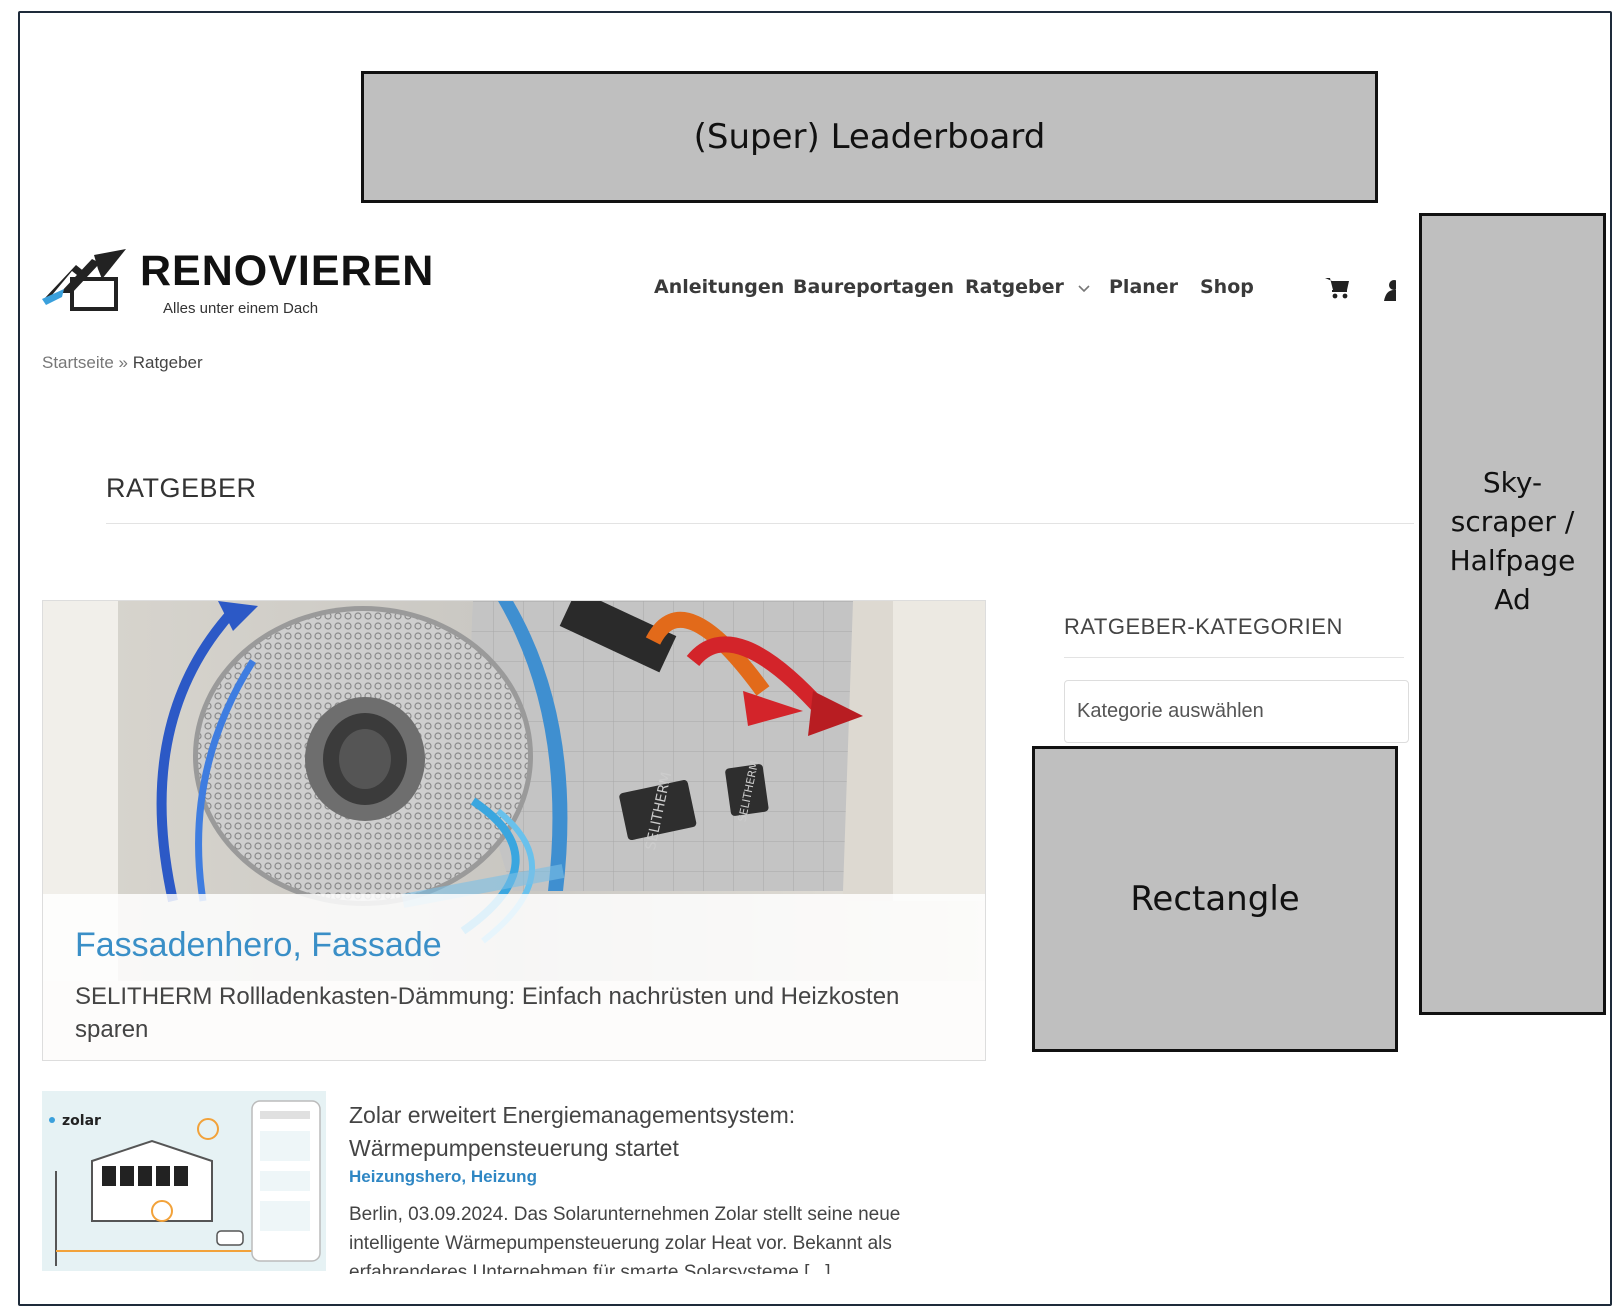  What do you see at coordinates (258, 945) in the screenshot?
I see `hero-categories: Fassadenhero, Fassade` at bounding box center [258, 945].